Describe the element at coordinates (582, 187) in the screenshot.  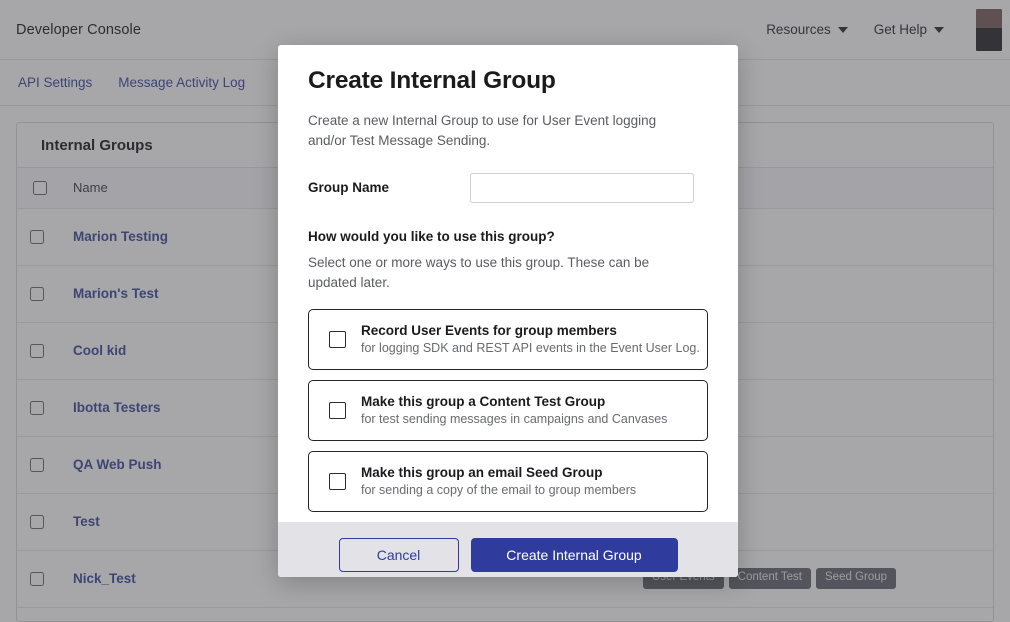
I see `group-name-input` at that location.